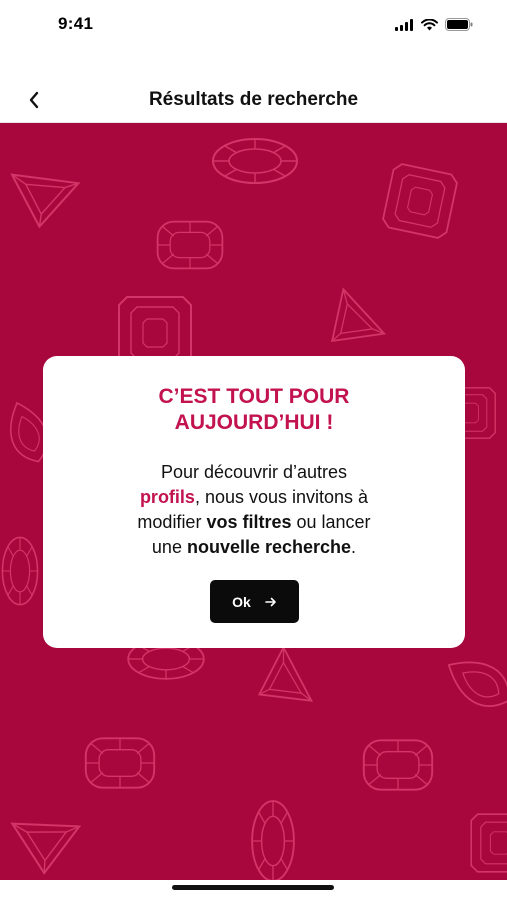  Describe the element at coordinates (269, 547) in the screenshot. I see `message-nouvelle-recherche: nouvelle recherche` at that location.